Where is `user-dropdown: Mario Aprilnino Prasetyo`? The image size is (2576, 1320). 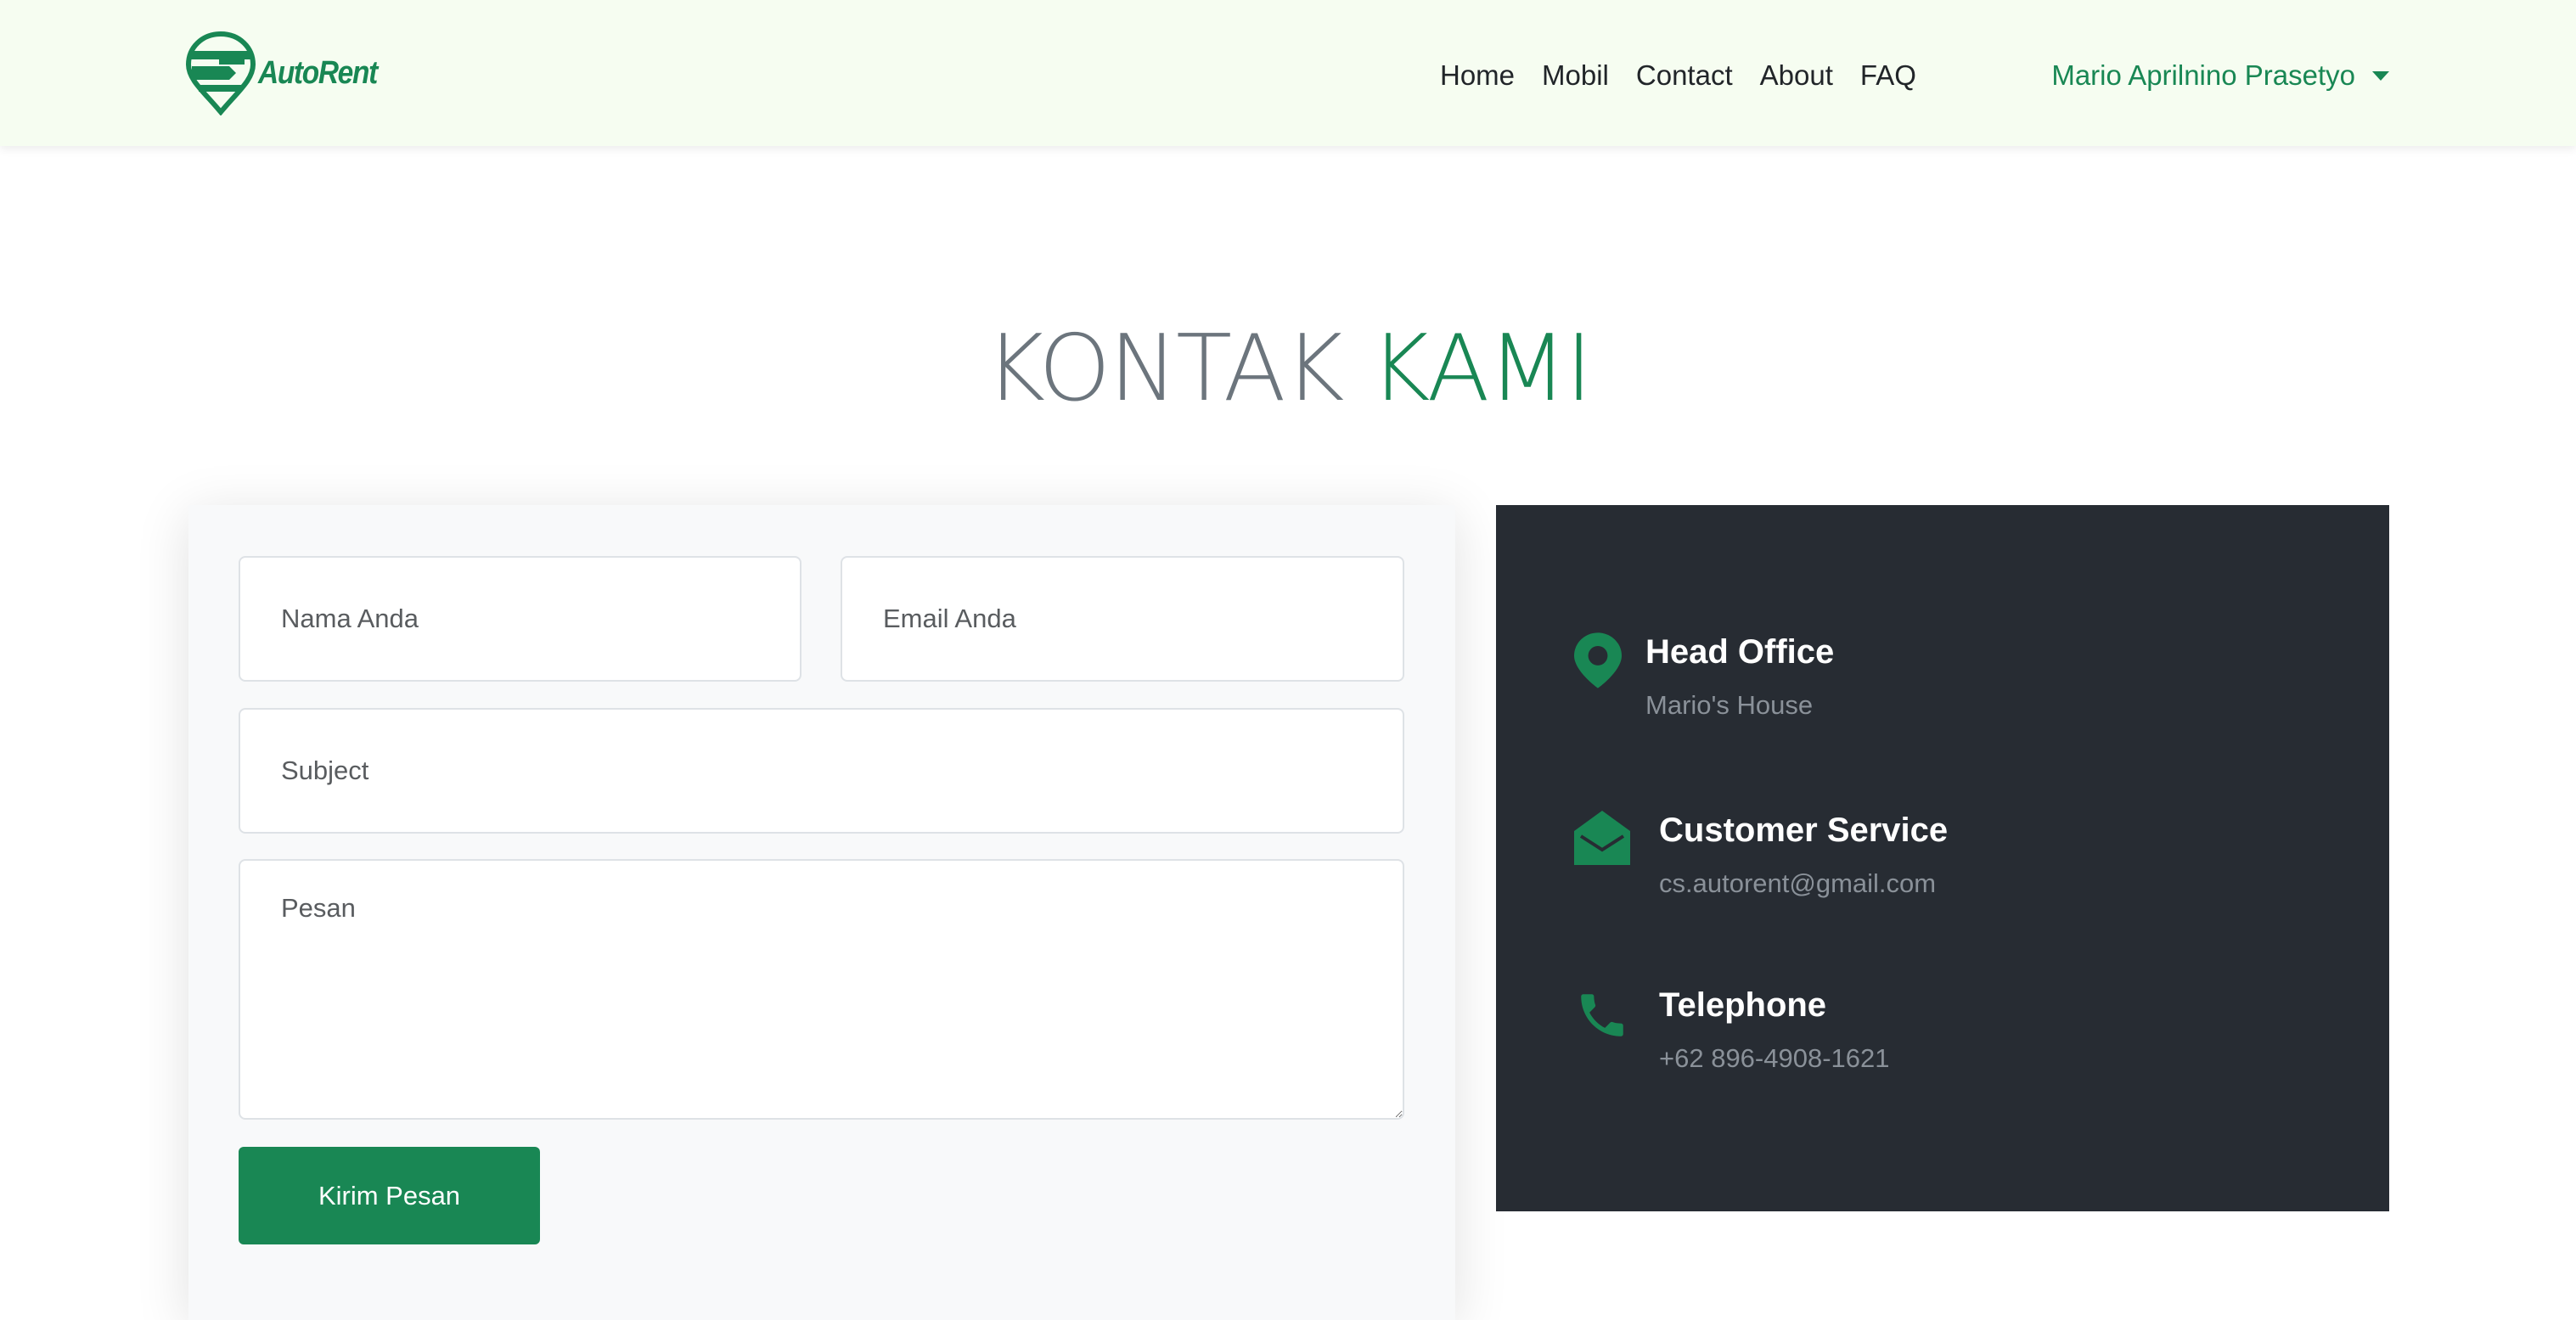 user-dropdown: Mario Aprilnino Prasetyo is located at coordinates (2220, 75).